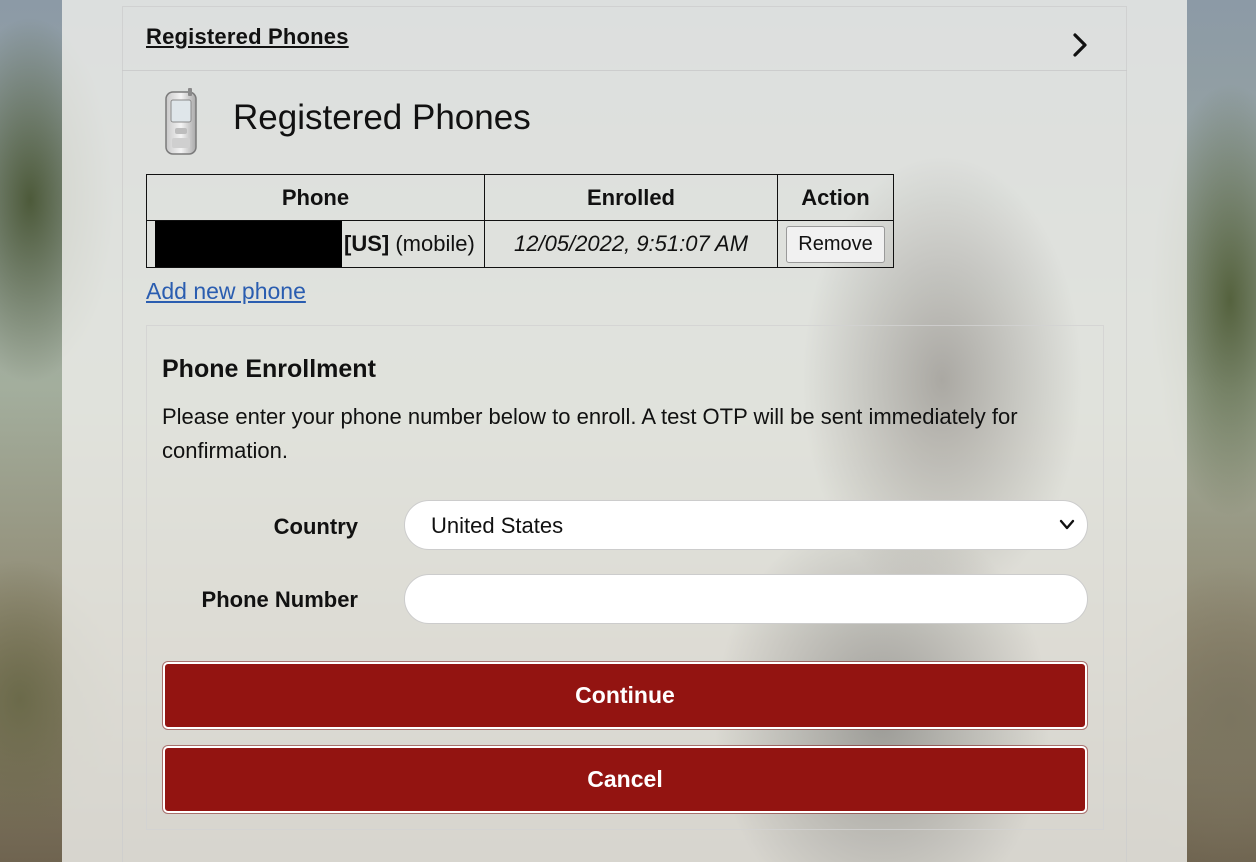  I want to click on cancel-button: Cancel, so click(625, 779).